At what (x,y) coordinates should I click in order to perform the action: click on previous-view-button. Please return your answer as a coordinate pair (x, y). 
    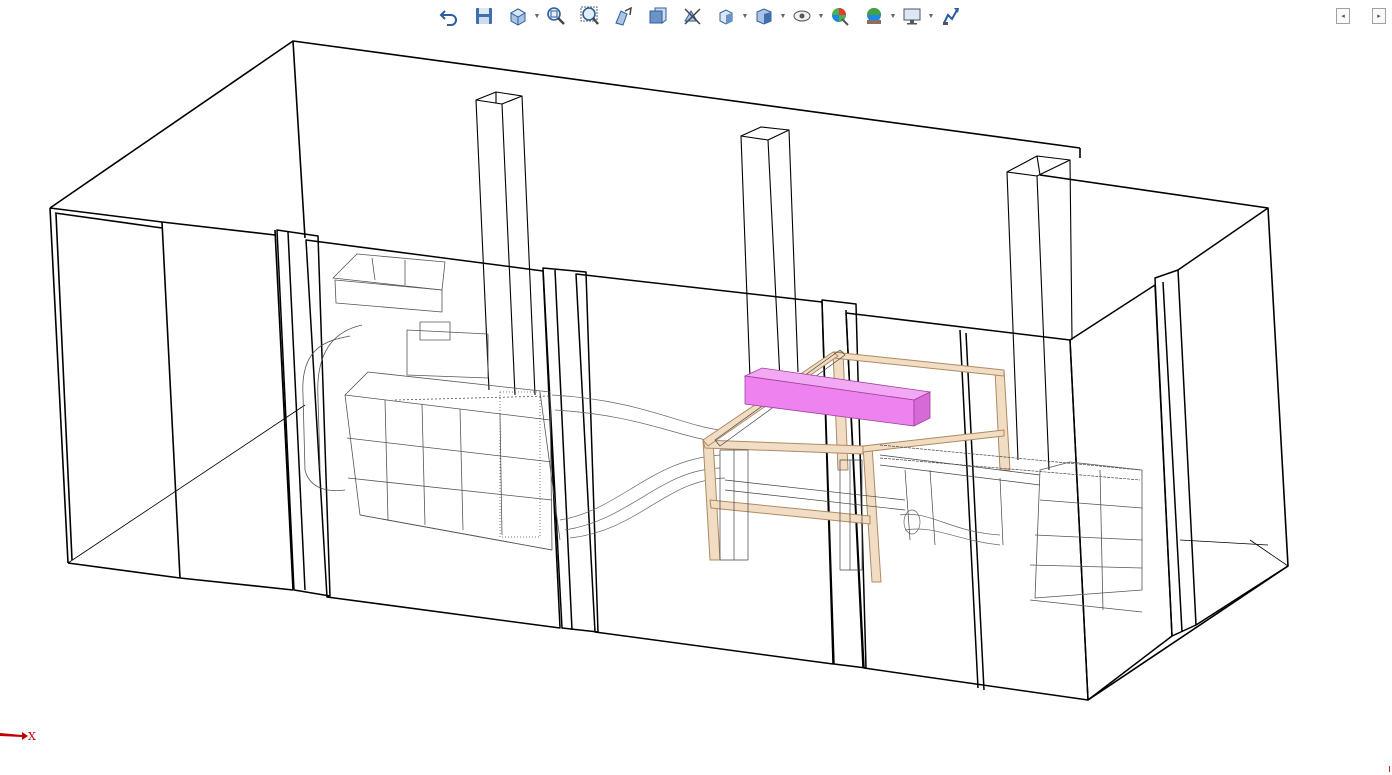
    Looking at the image, I should click on (624, 16).